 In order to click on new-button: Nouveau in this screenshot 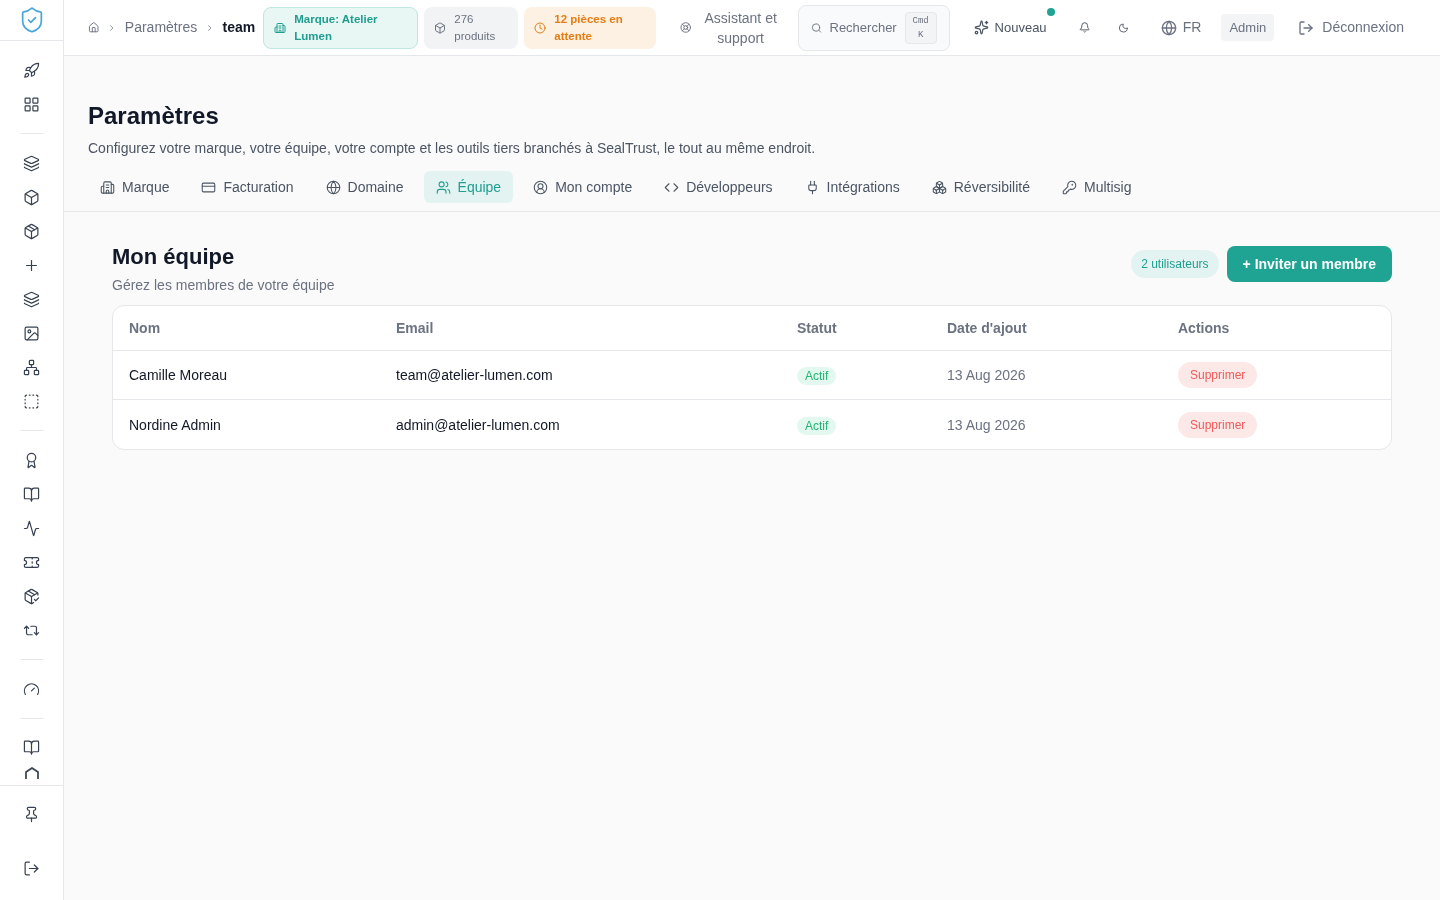, I will do `click(1010, 27)`.